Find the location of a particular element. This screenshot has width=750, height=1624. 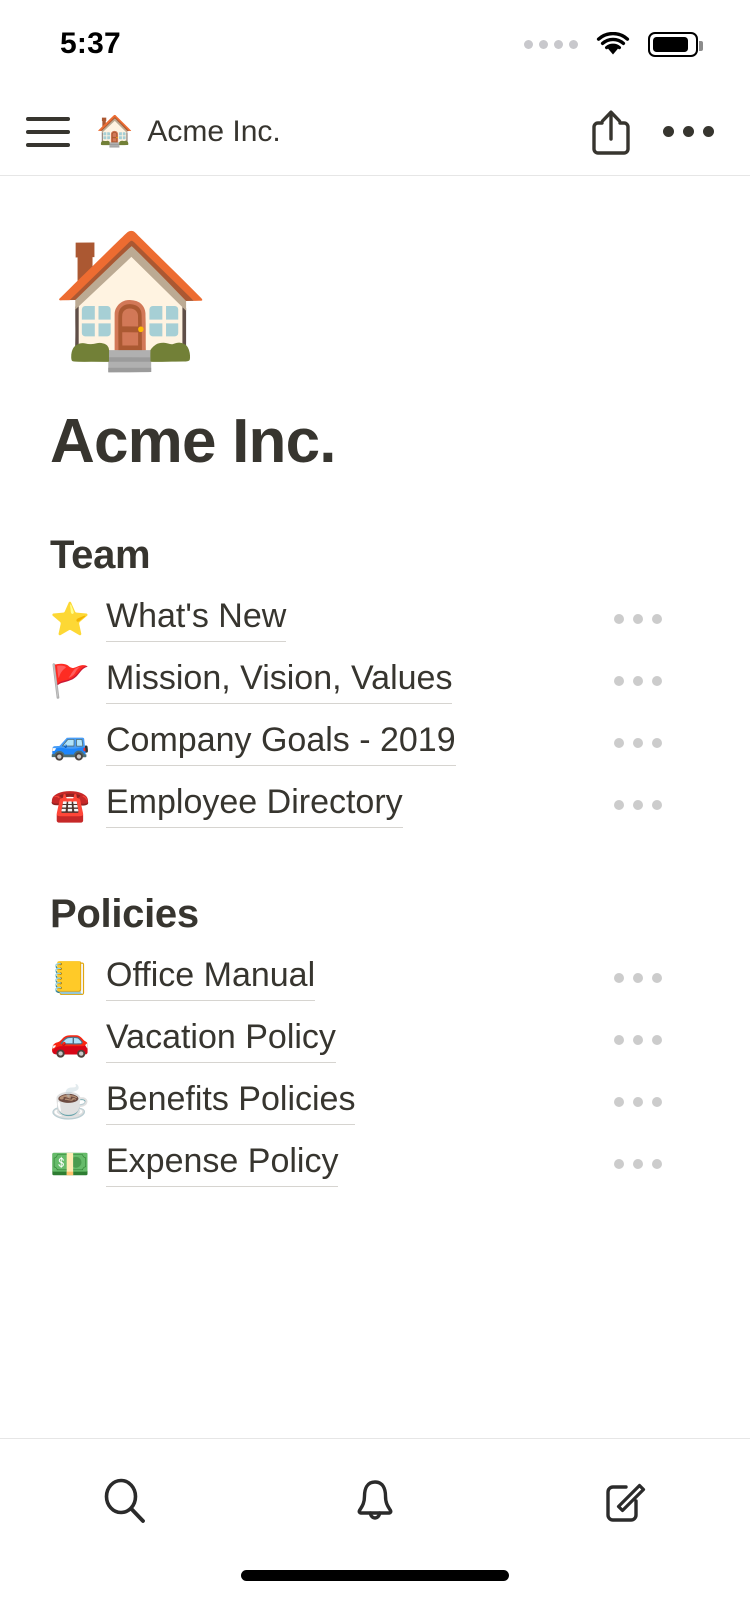

star-emoji-icon: ⭐ is located at coordinates (70, 619).